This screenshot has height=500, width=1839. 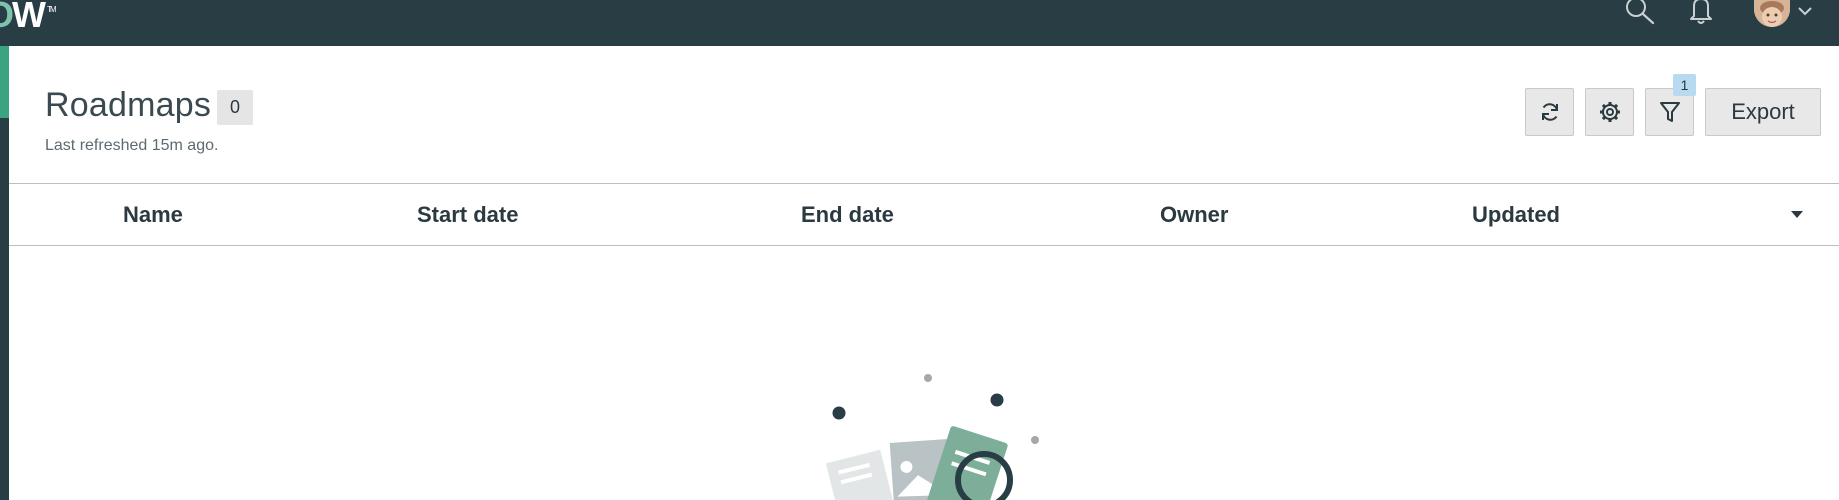 I want to click on chevron-down-icon, so click(x=1805, y=11).